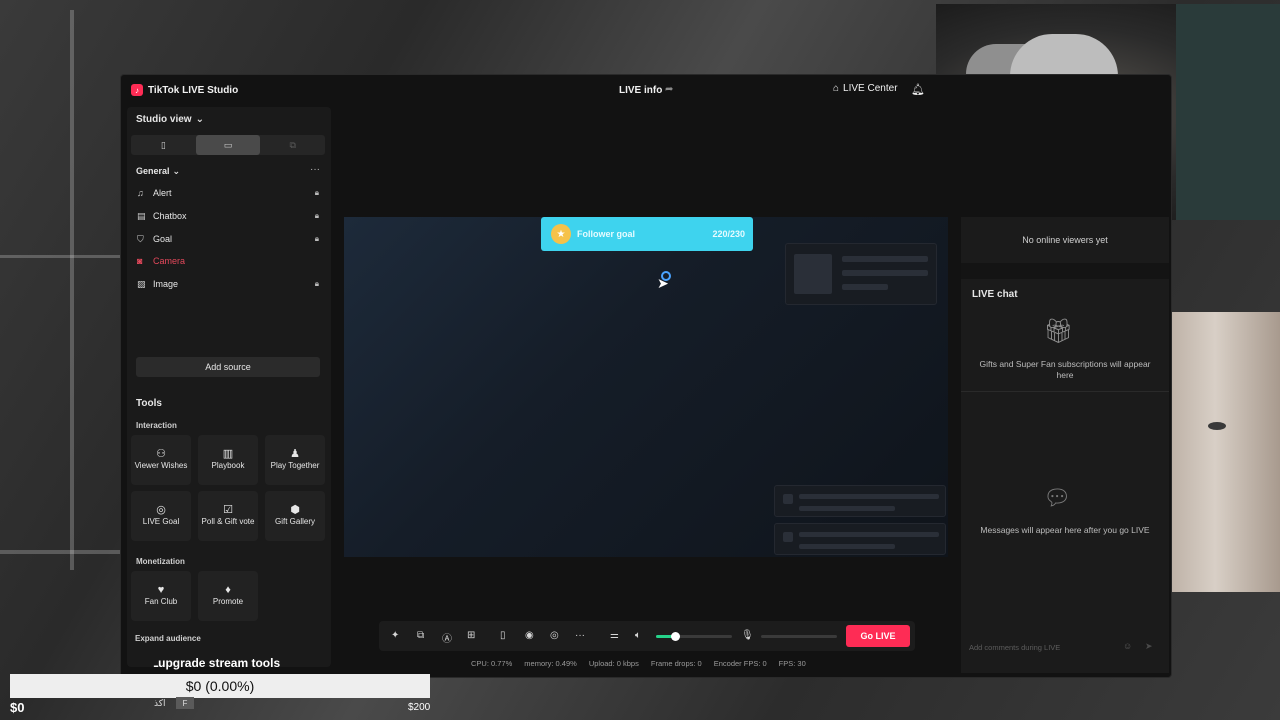 The height and width of the screenshot is (720, 1280). What do you see at coordinates (228, 145) in the screenshot?
I see `landscape-layout-button: ▭` at bounding box center [228, 145].